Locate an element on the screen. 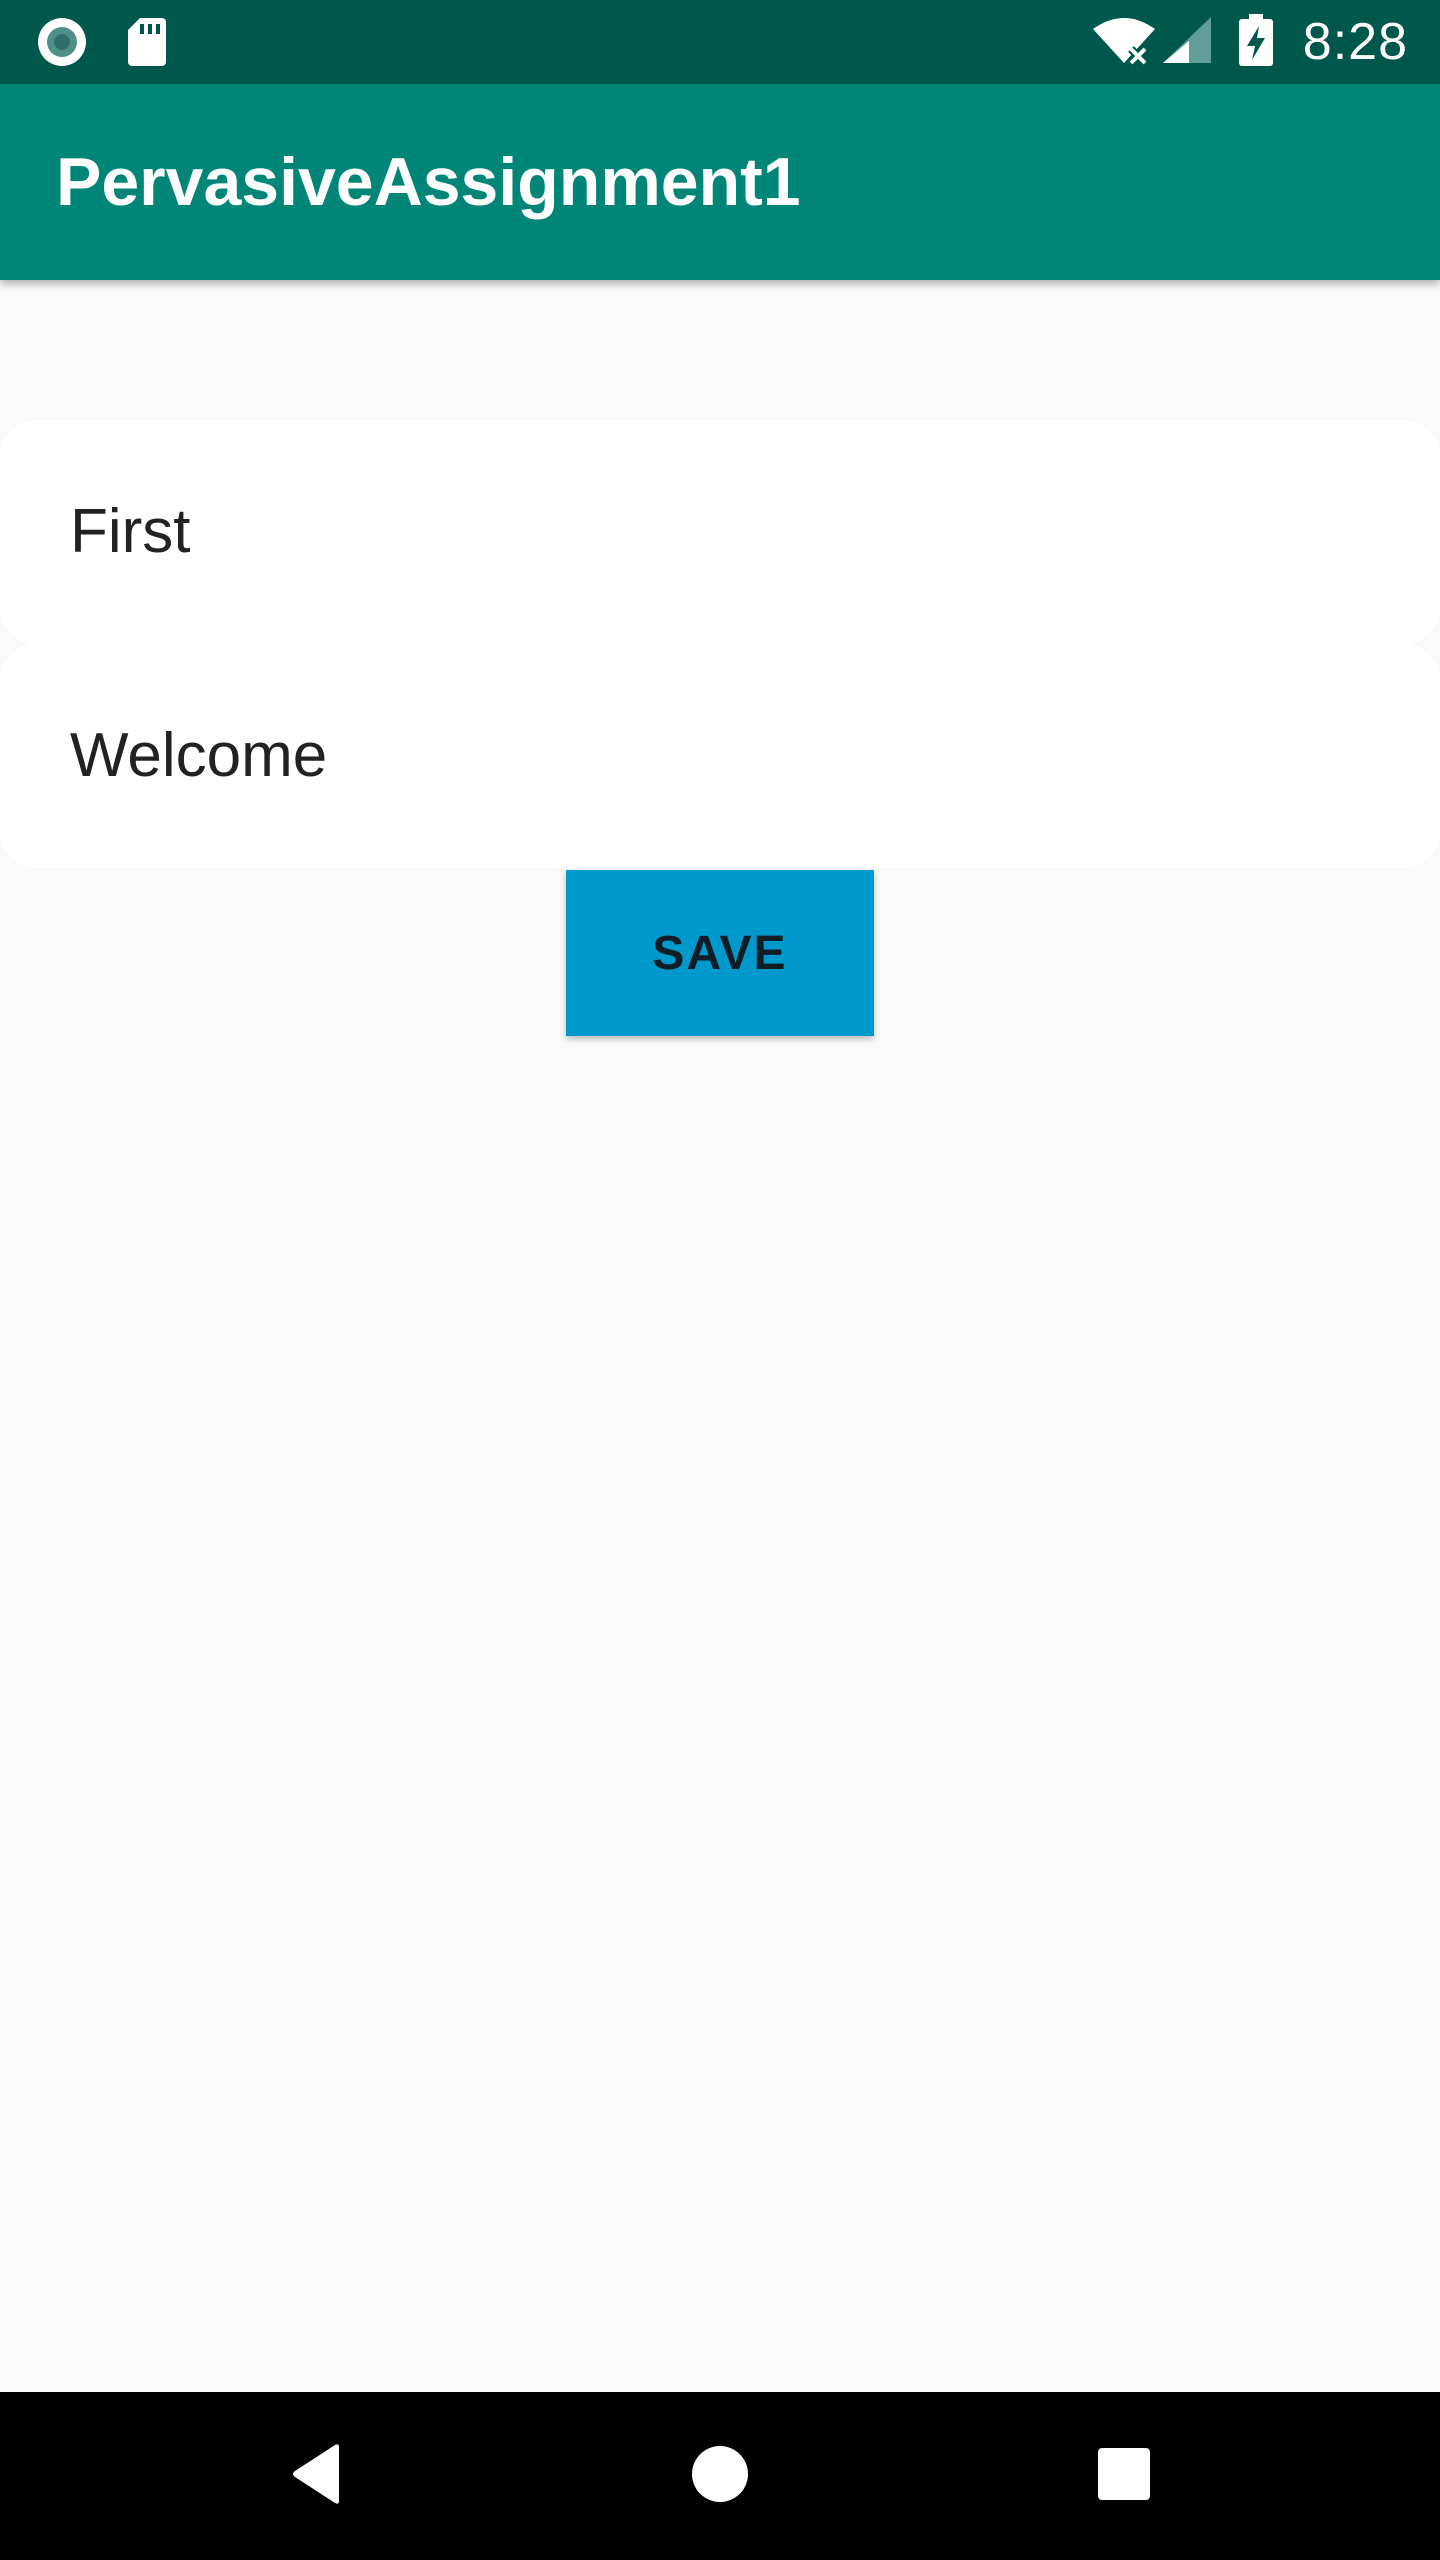  recents-button is located at coordinates (1124, 2476).